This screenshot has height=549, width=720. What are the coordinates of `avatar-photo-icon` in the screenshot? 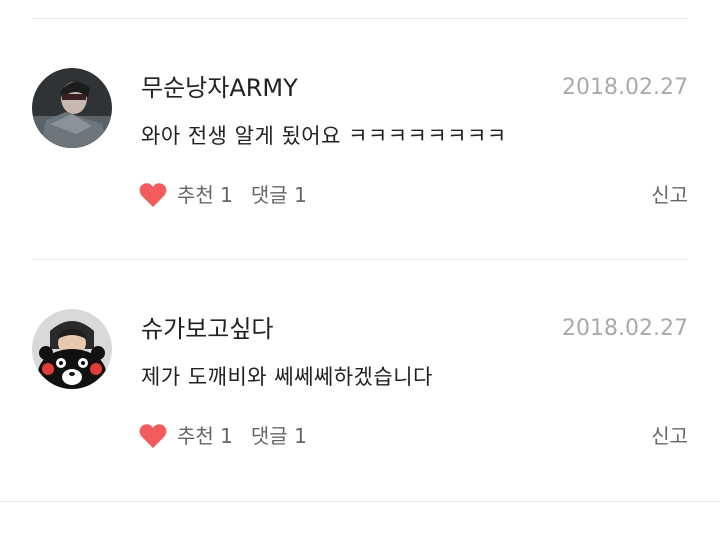 It's located at (72, 108).